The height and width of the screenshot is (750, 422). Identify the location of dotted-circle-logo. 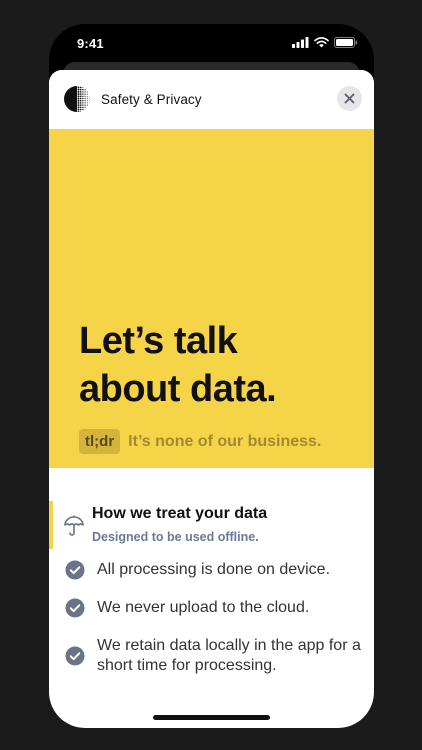
(77, 99).